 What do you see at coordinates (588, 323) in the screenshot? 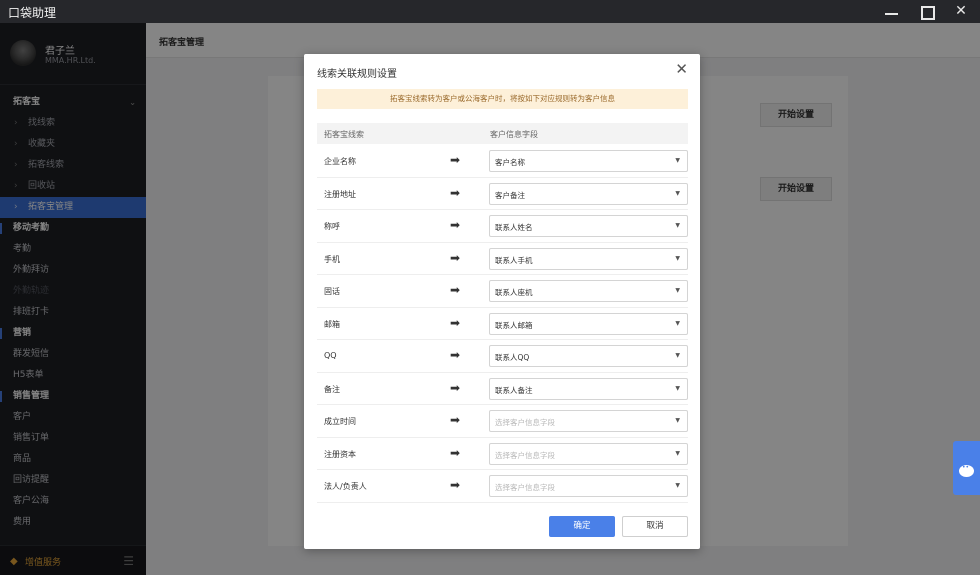
I see `field-select: 联系人邮箱 ▼` at bounding box center [588, 323].